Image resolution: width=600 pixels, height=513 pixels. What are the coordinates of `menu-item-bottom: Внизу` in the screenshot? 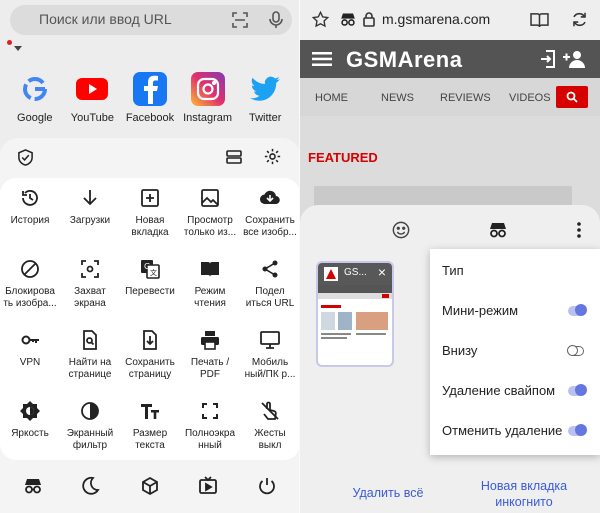 It's located at (459, 350).